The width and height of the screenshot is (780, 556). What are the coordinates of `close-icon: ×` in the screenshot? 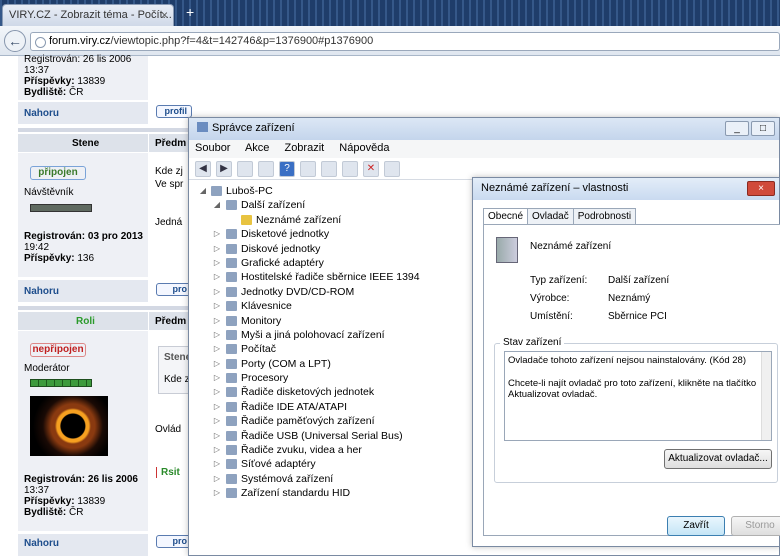 It's located at (761, 188).